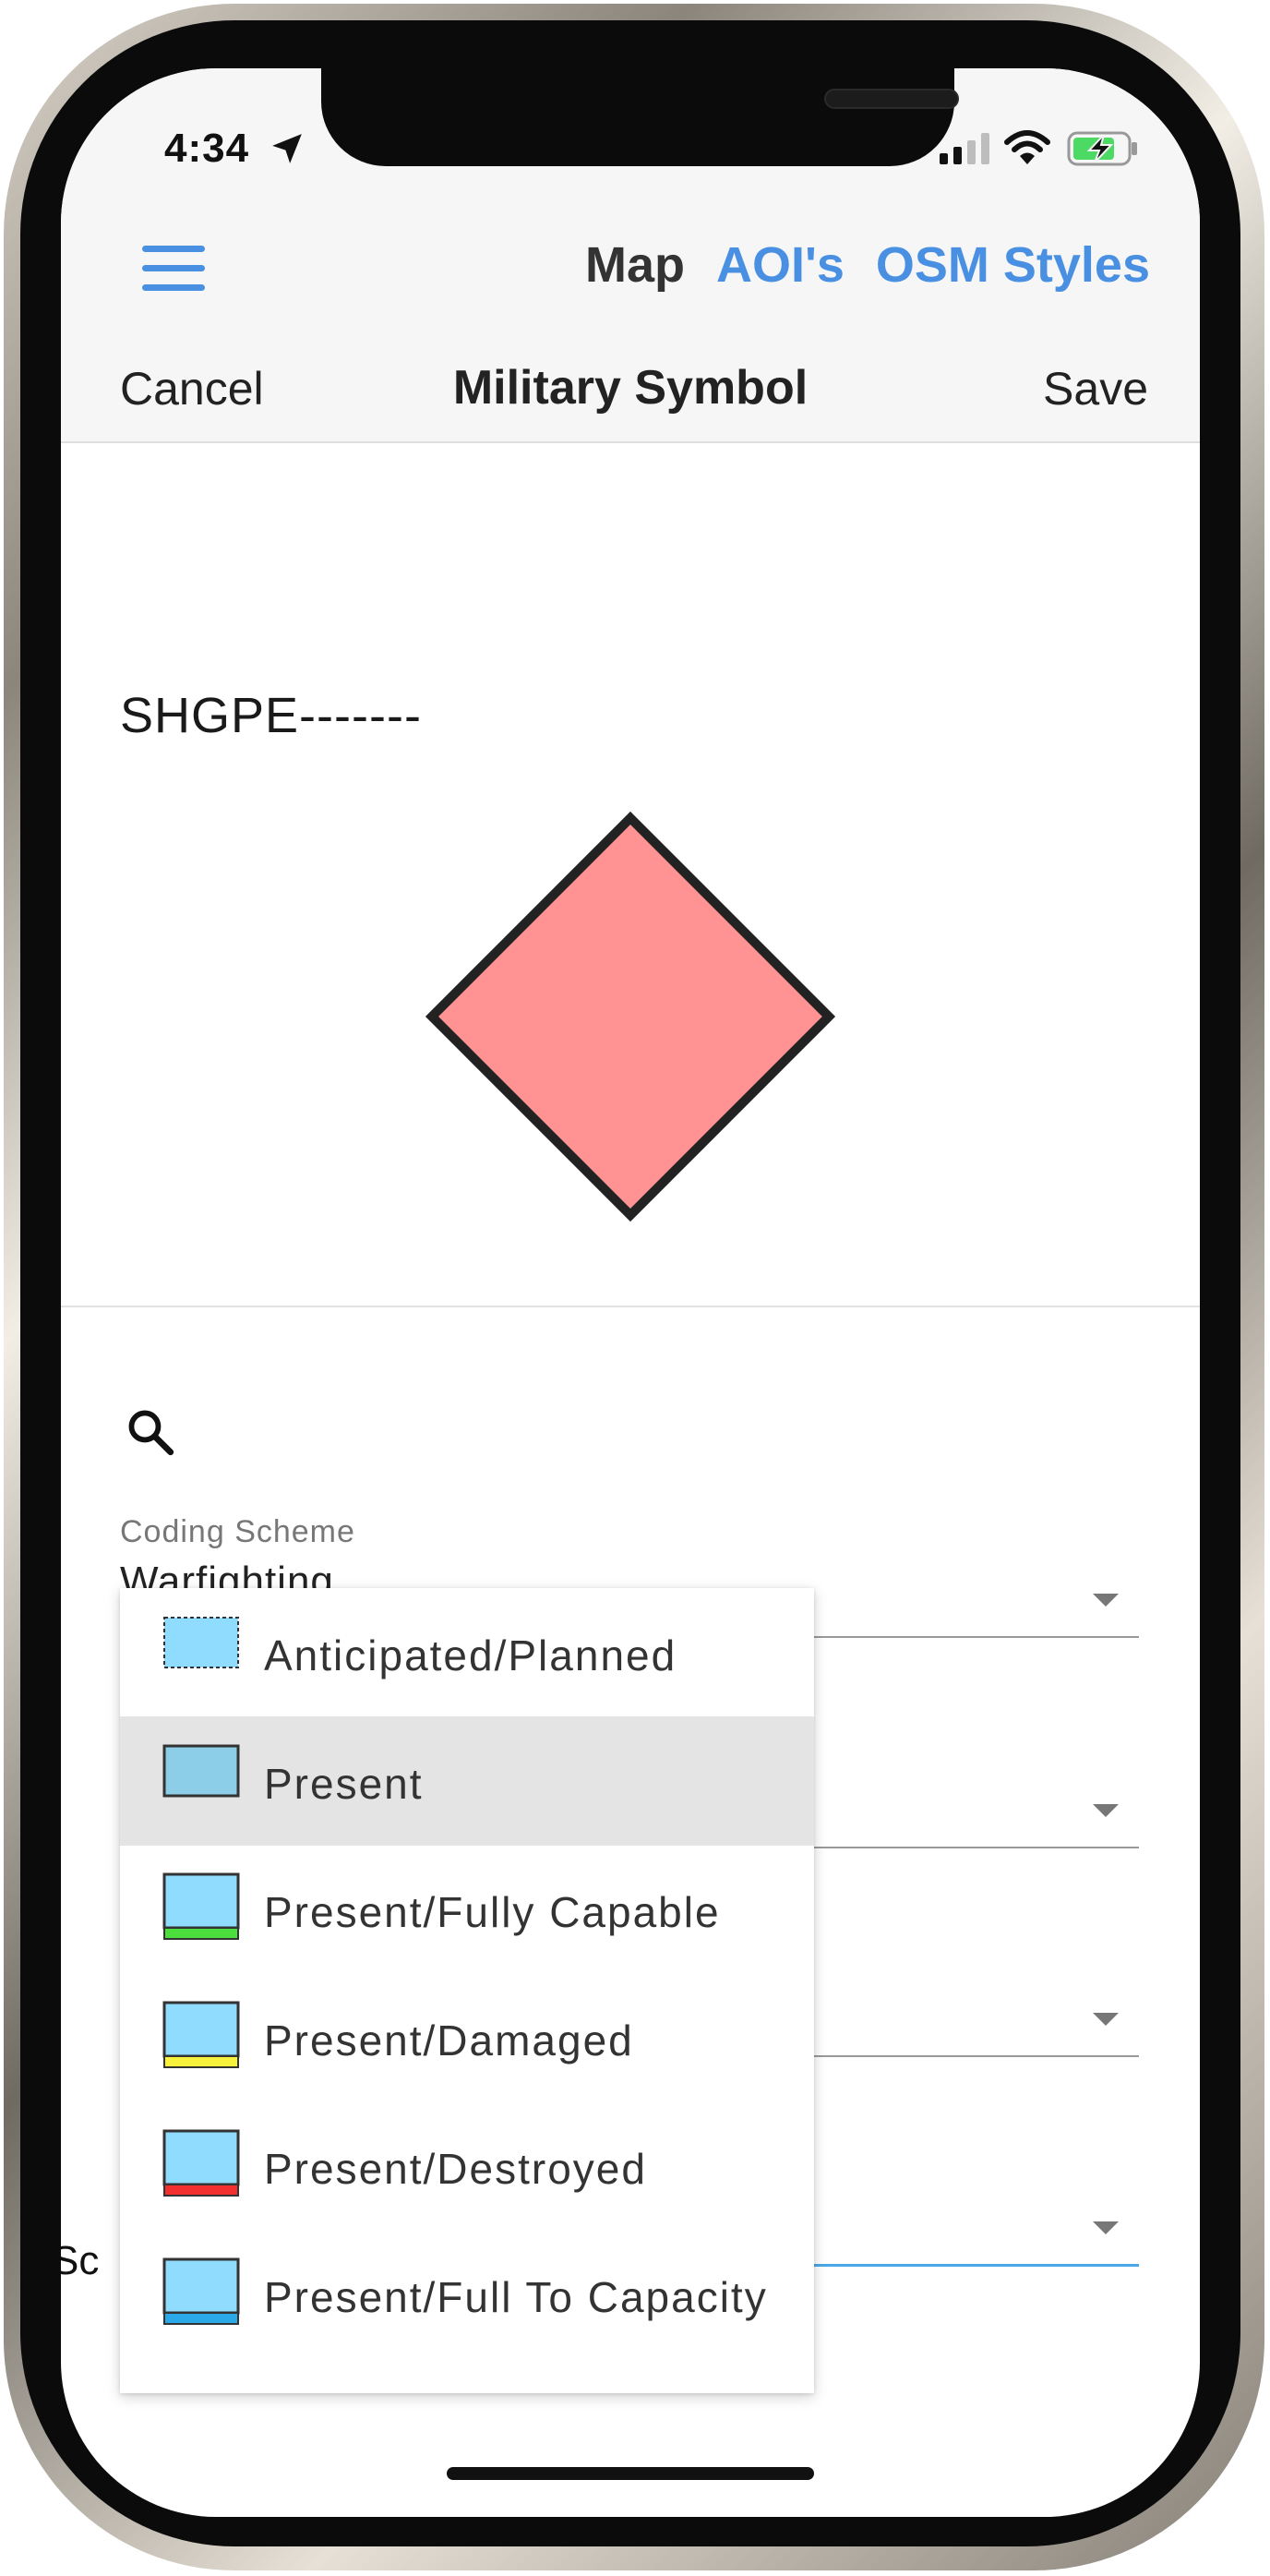 The width and height of the screenshot is (1270, 2576). I want to click on page-title: Military Symbol, so click(630, 388).